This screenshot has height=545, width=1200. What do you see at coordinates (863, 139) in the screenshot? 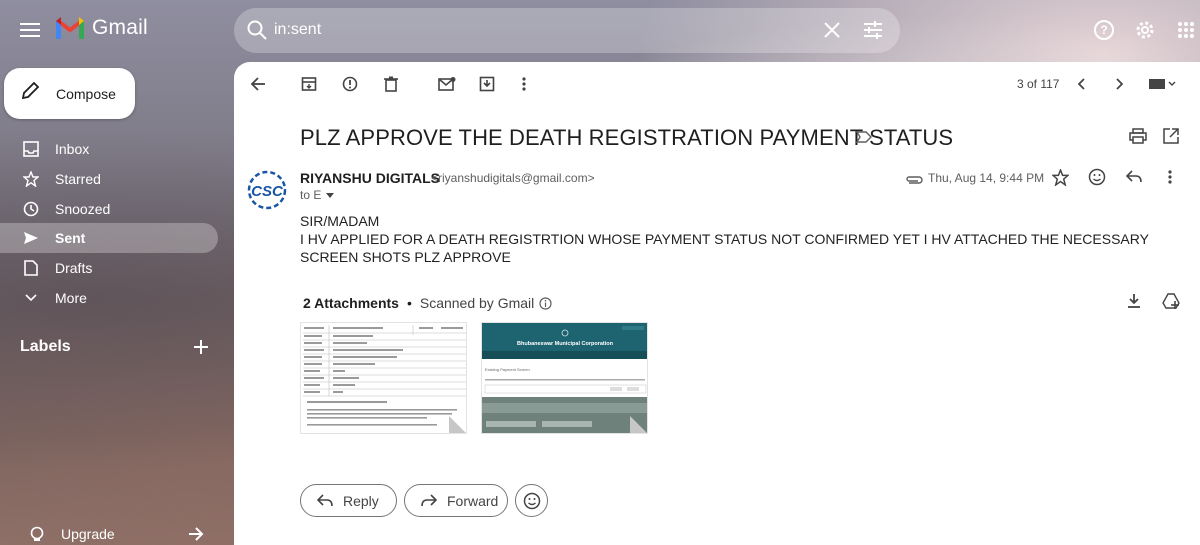
I see `important-label-icon` at bounding box center [863, 139].